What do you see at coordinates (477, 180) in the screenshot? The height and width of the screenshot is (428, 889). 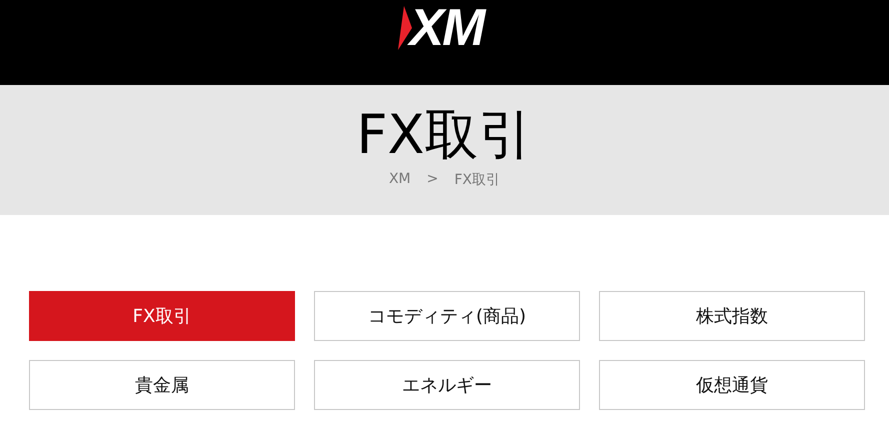 I see `breadcrumb-link: FX取引` at bounding box center [477, 180].